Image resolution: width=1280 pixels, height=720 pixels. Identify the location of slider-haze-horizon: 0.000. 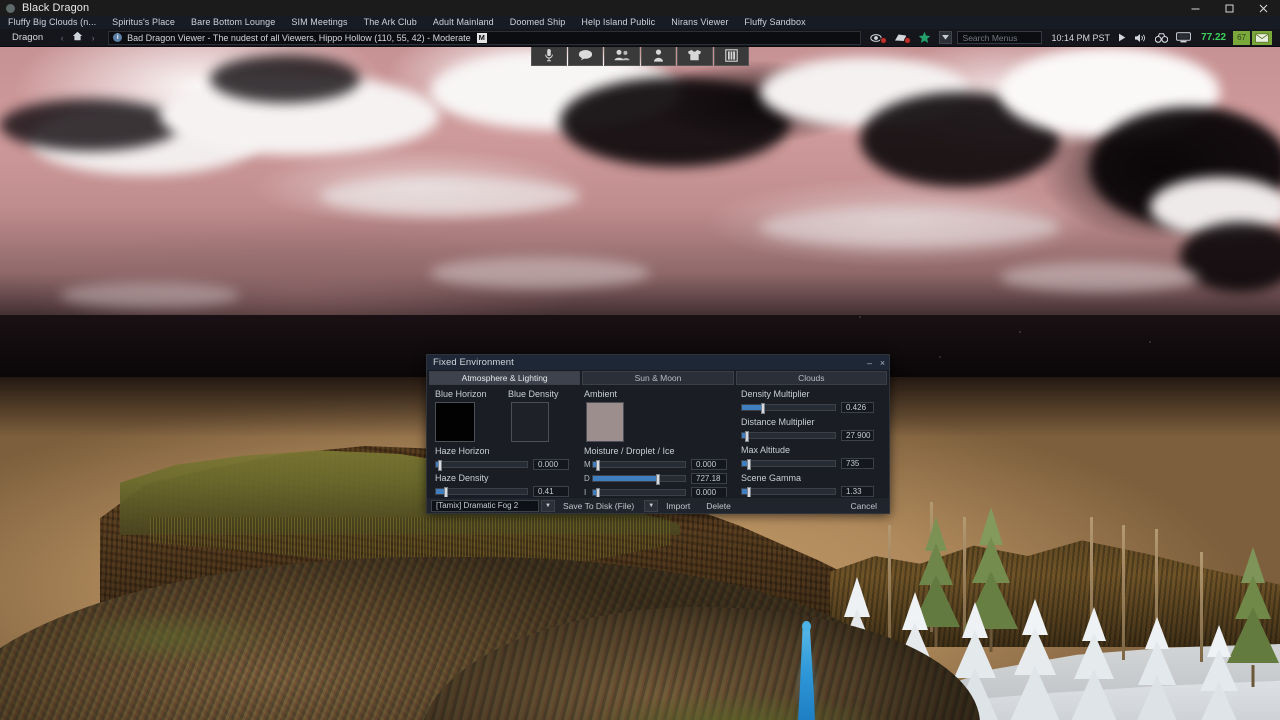
(502, 465).